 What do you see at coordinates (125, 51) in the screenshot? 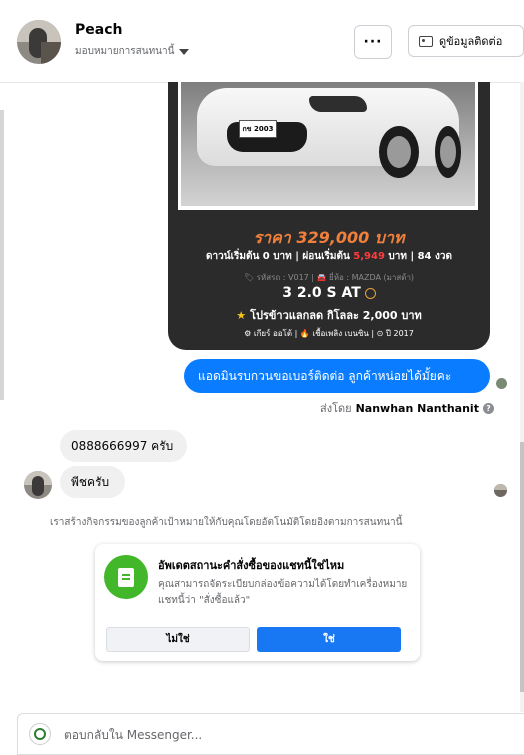
I see `assign-label: มอบหมายการสนทนานี้` at bounding box center [125, 51].